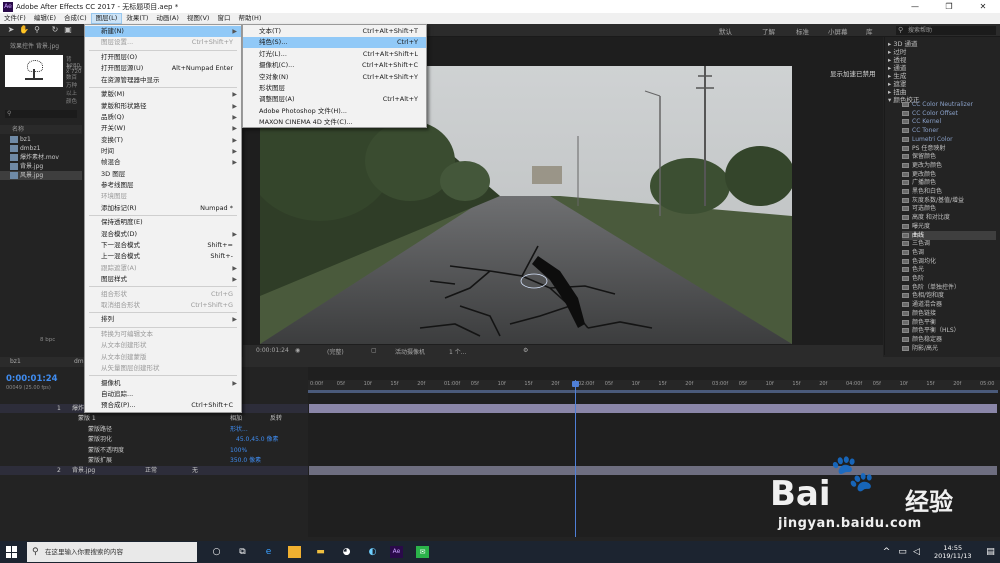 This screenshot has height=563, width=1000. I want to click on camera-tool-icon: ▣, so click(68, 30).